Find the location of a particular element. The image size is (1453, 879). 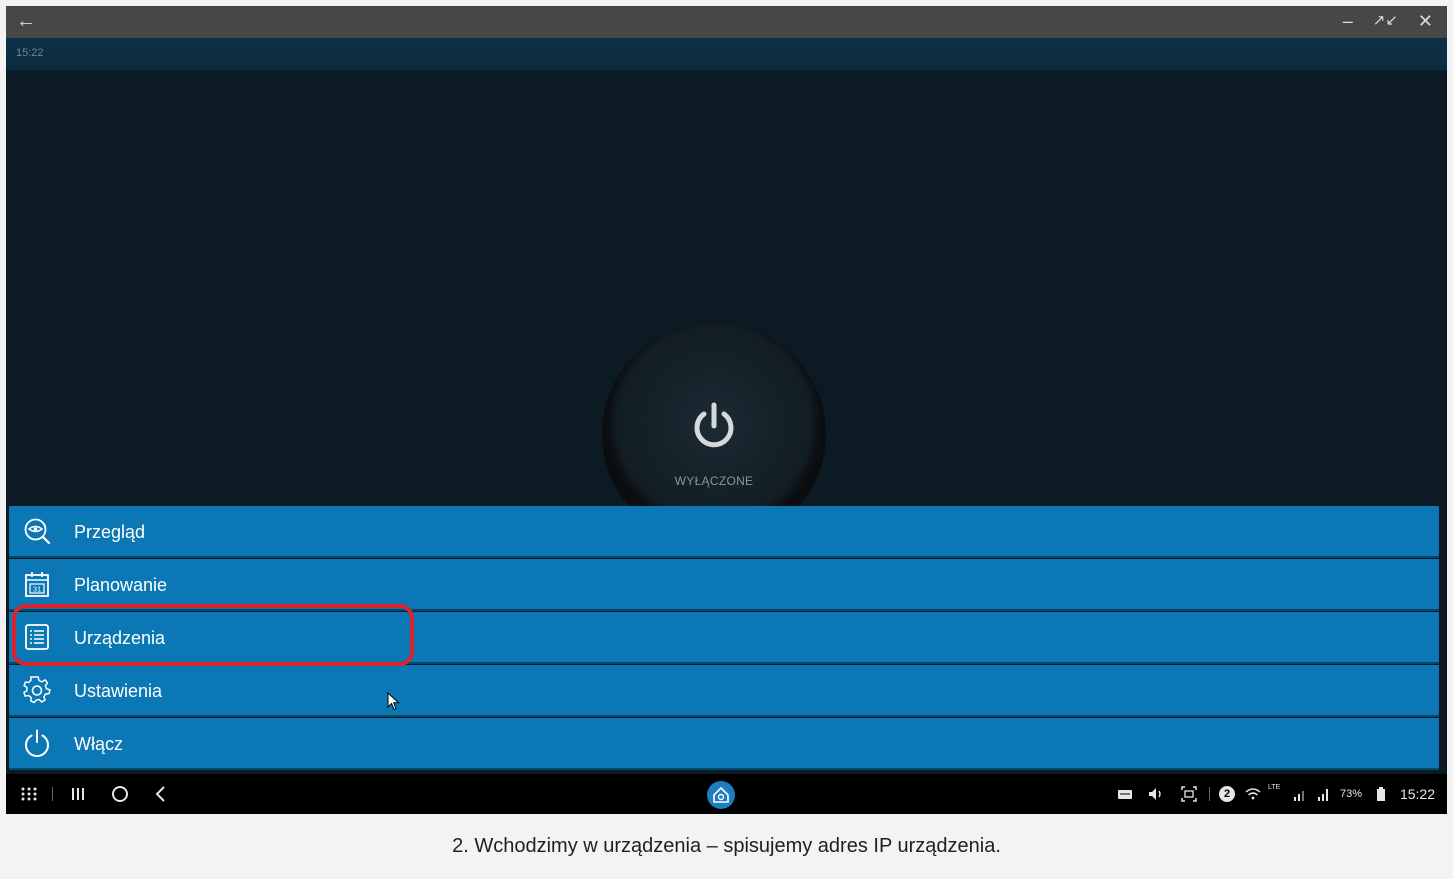

android-navigation-bar: 2 LTE 73% 15:22 is located at coordinates (726, 794).